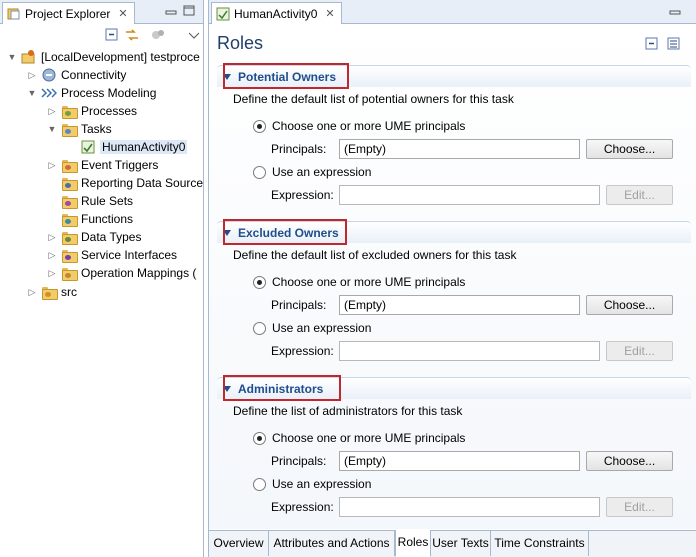  I want to click on tree-item-functions: Functions, so click(89, 219).